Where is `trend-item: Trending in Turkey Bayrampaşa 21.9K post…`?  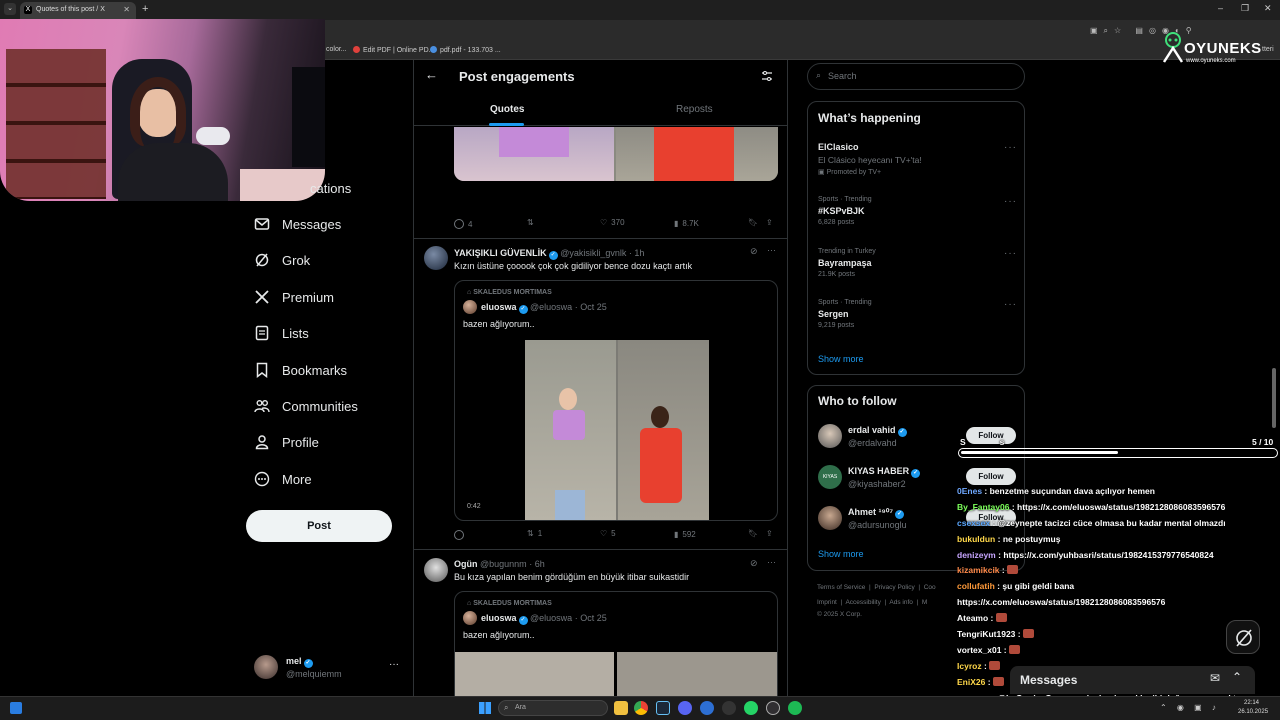
trend-item: Trending in Turkey Bayrampaşa 21.9K post… is located at coordinates (918, 263).